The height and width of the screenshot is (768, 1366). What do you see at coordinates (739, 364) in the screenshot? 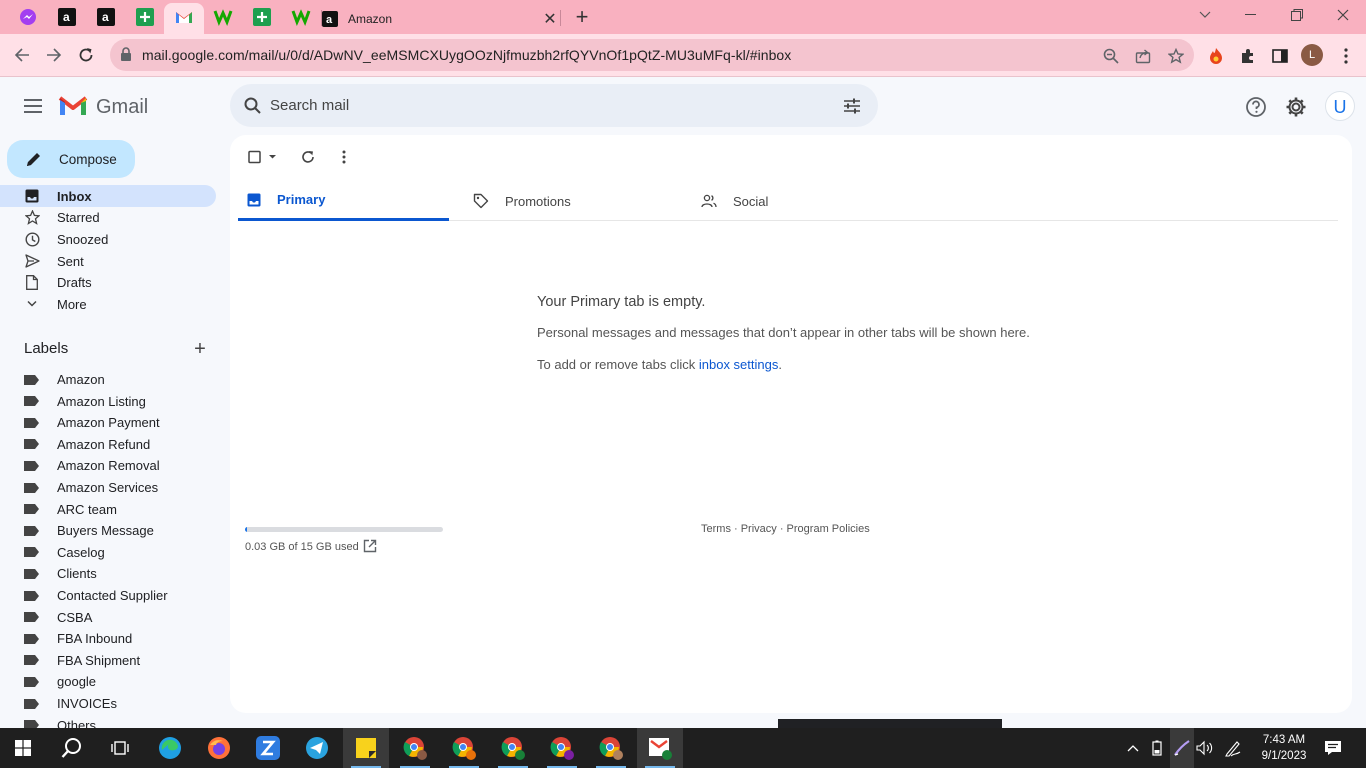
I see `inbox-settings-link: inbox settings` at bounding box center [739, 364].